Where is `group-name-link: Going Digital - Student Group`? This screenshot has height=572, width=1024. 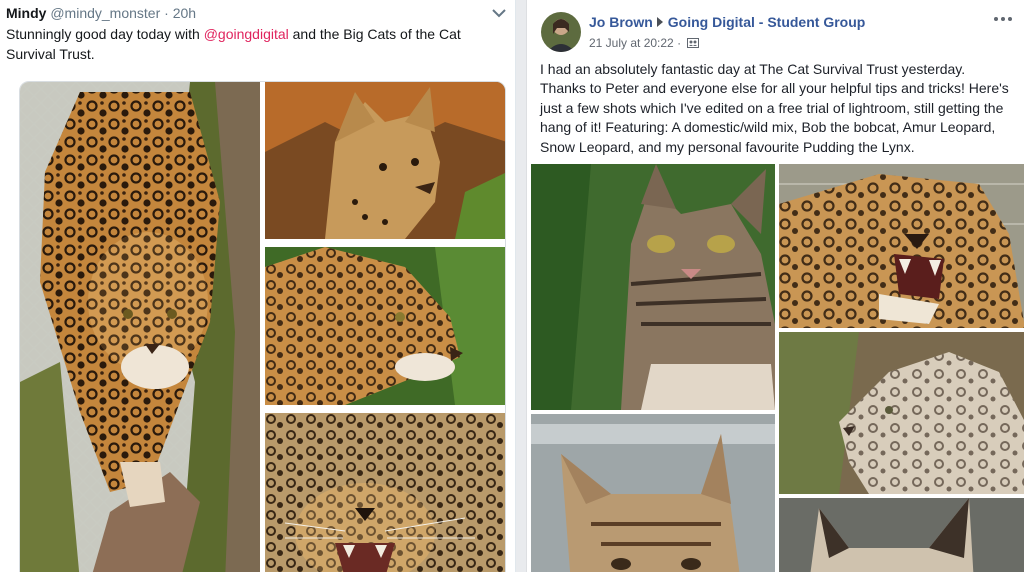
group-name-link: Going Digital - Student Group is located at coordinates (767, 22).